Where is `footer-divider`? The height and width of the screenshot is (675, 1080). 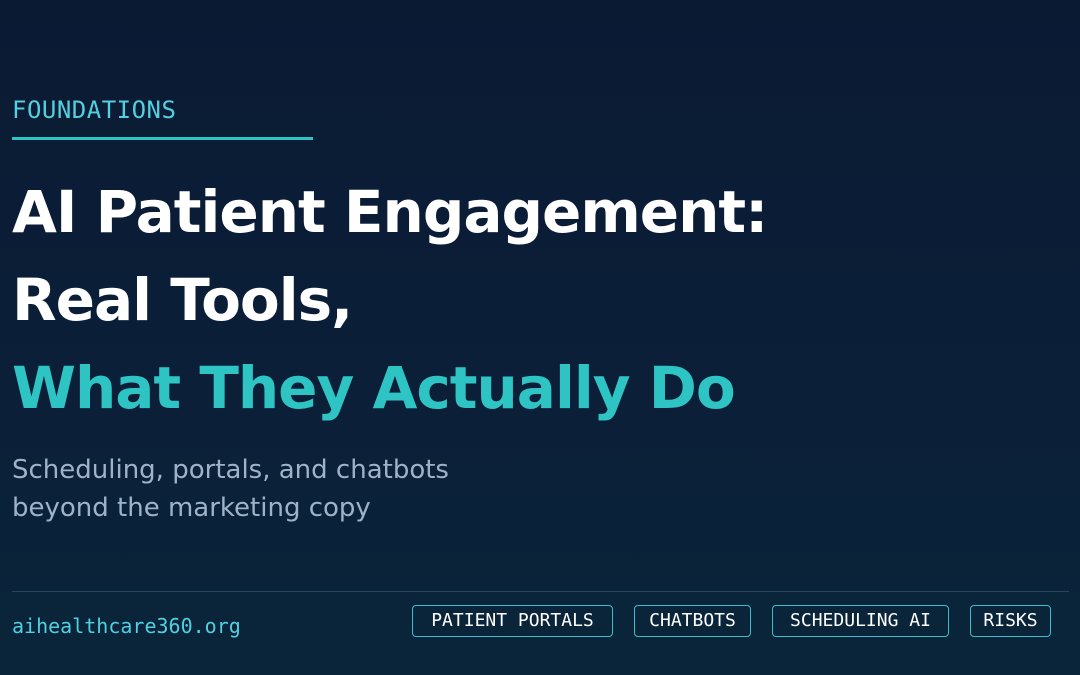 footer-divider is located at coordinates (540, 591).